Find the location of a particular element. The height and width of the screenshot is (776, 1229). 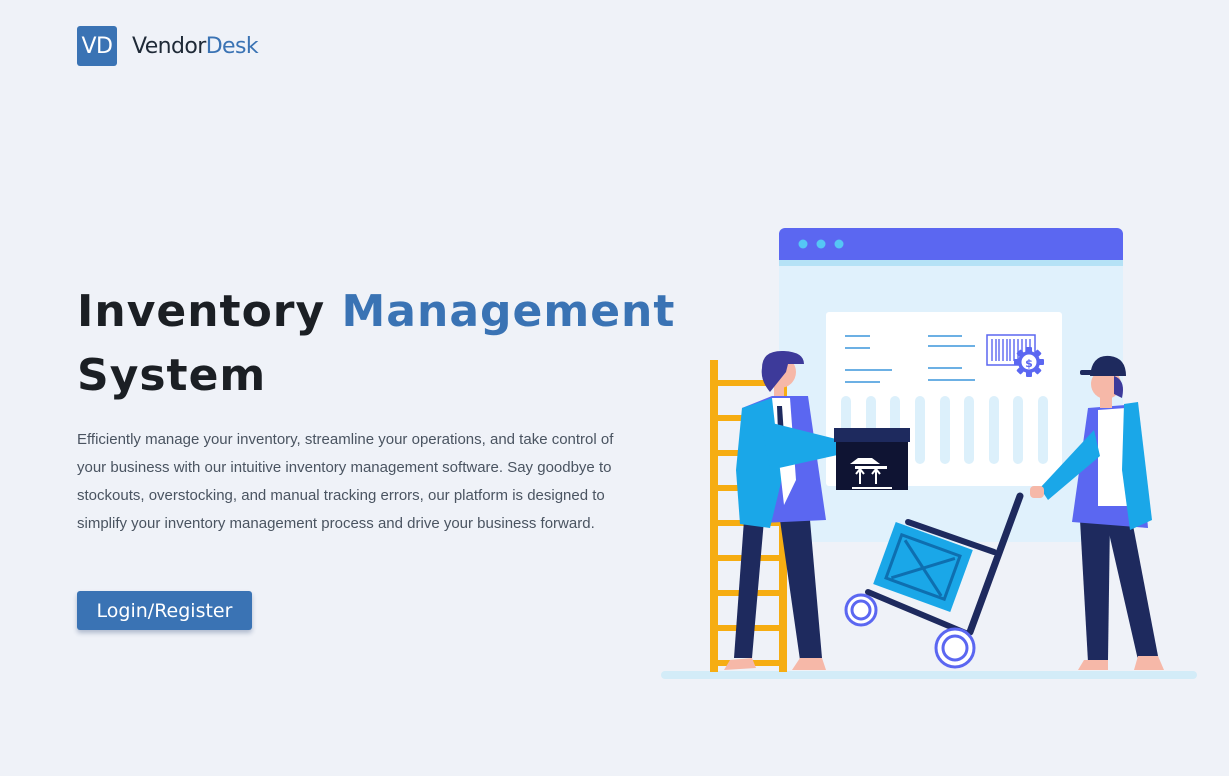

brand-mark-icon: VD is located at coordinates (97, 46).